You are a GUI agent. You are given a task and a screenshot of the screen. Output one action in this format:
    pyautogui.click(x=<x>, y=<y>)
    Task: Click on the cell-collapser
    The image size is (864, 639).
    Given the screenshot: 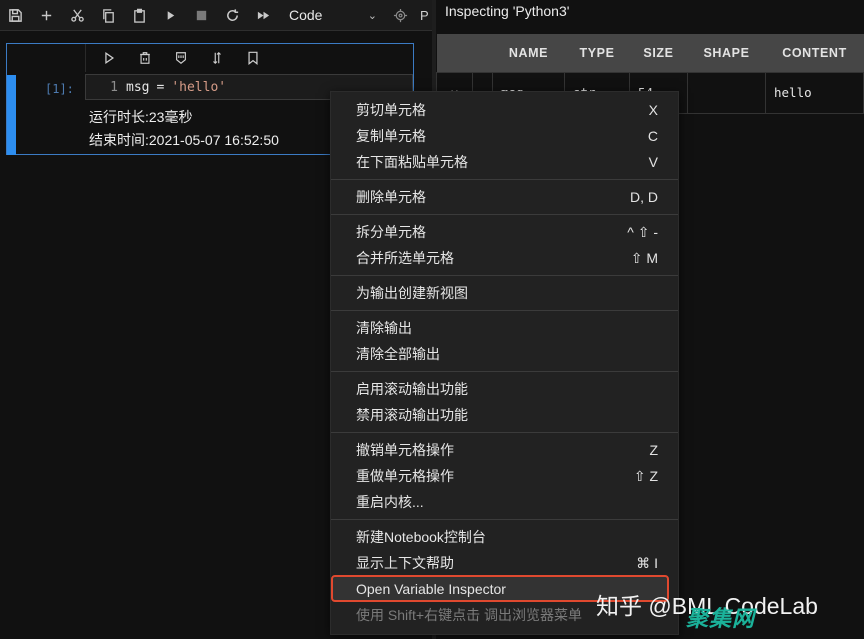 What is the action you would take?
    pyautogui.click(x=11, y=115)
    